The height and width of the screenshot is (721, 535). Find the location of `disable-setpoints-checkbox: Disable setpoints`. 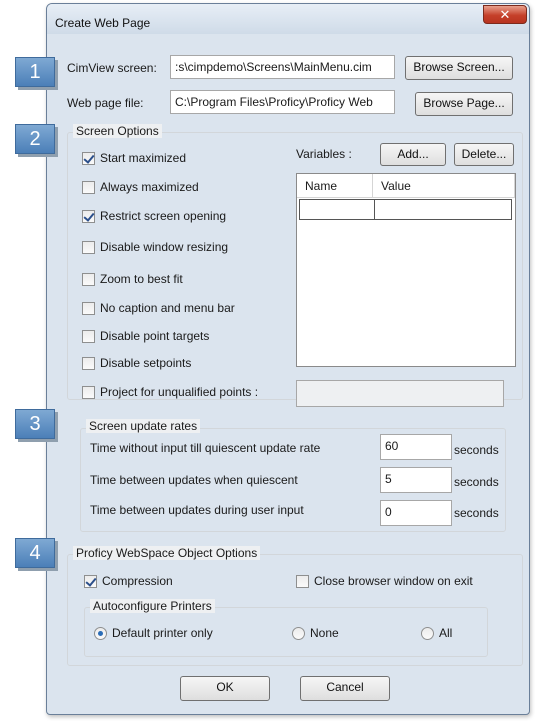

disable-setpoints-checkbox: Disable setpoints is located at coordinates (136, 363).